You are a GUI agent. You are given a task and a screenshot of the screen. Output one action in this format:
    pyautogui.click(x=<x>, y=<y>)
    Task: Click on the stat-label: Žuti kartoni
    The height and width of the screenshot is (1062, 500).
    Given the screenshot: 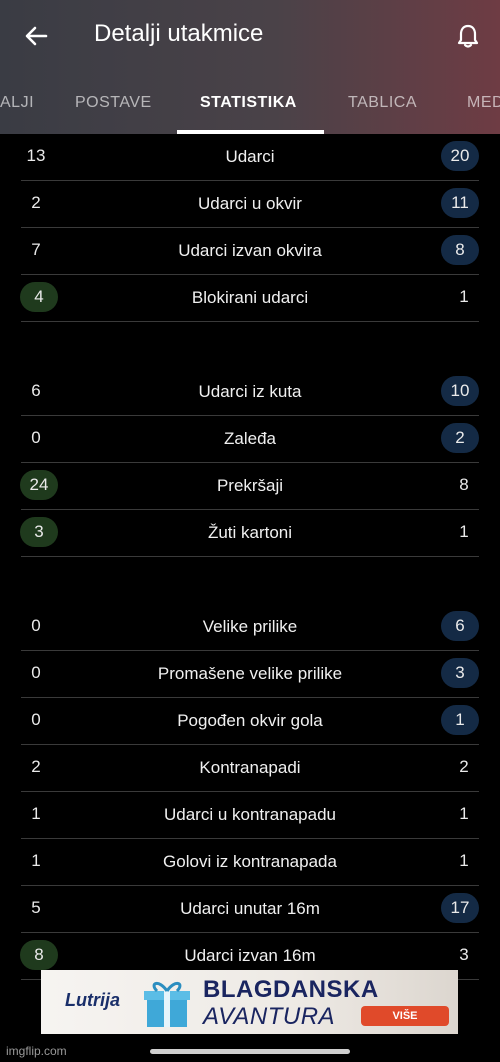 What is the action you would take?
    pyautogui.click(x=250, y=532)
    